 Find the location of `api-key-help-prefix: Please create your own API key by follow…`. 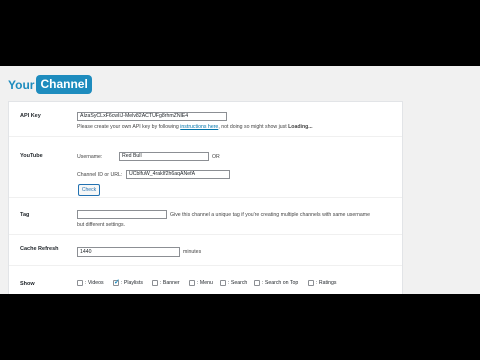

api-key-help-prefix: Please create your own API key by follow… is located at coordinates (128, 127).